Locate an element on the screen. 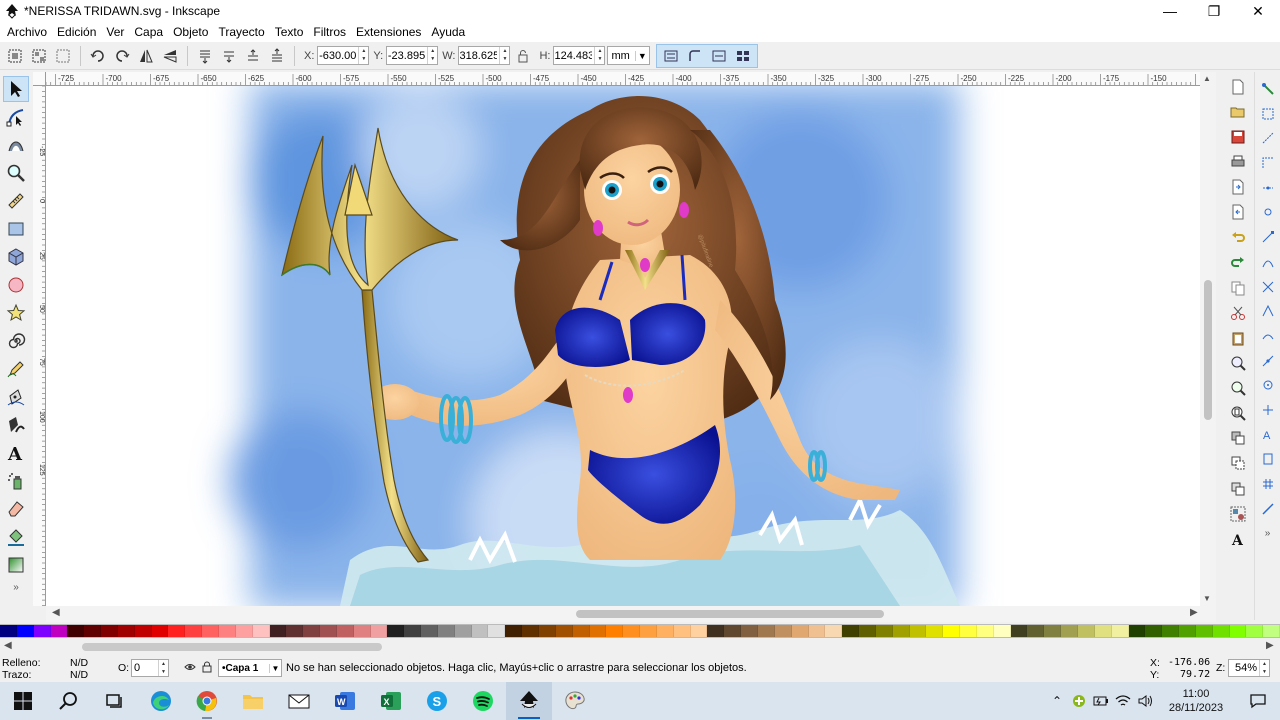 This screenshot has height=720, width=1280. duplicate-icon is located at coordinates (1238, 438).